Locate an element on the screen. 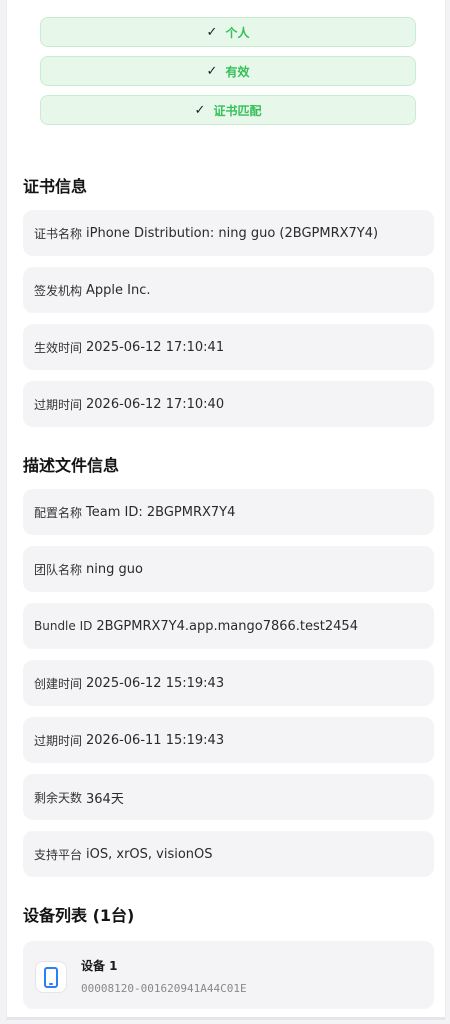 The height and width of the screenshot is (1024, 450). badge-valid: ✓ 有效 is located at coordinates (228, 71).